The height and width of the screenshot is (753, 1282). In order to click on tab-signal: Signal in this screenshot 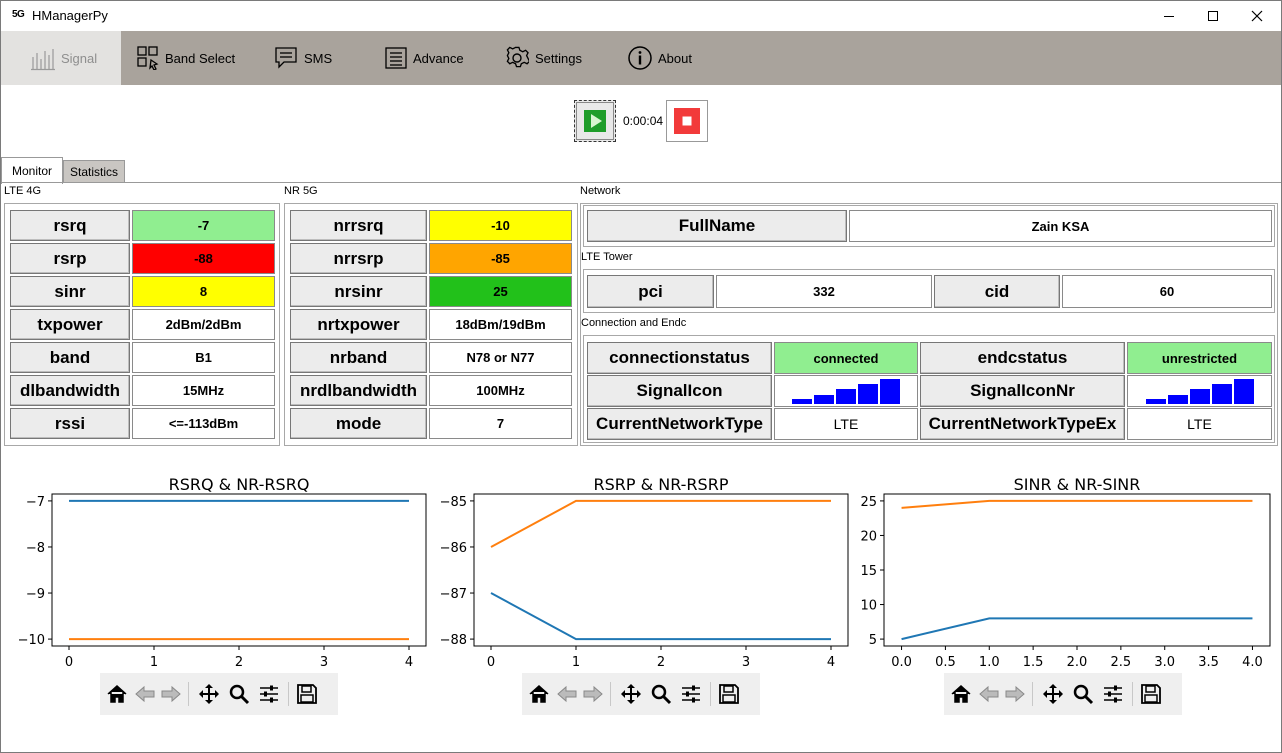, I will do `click(60, 58)`.